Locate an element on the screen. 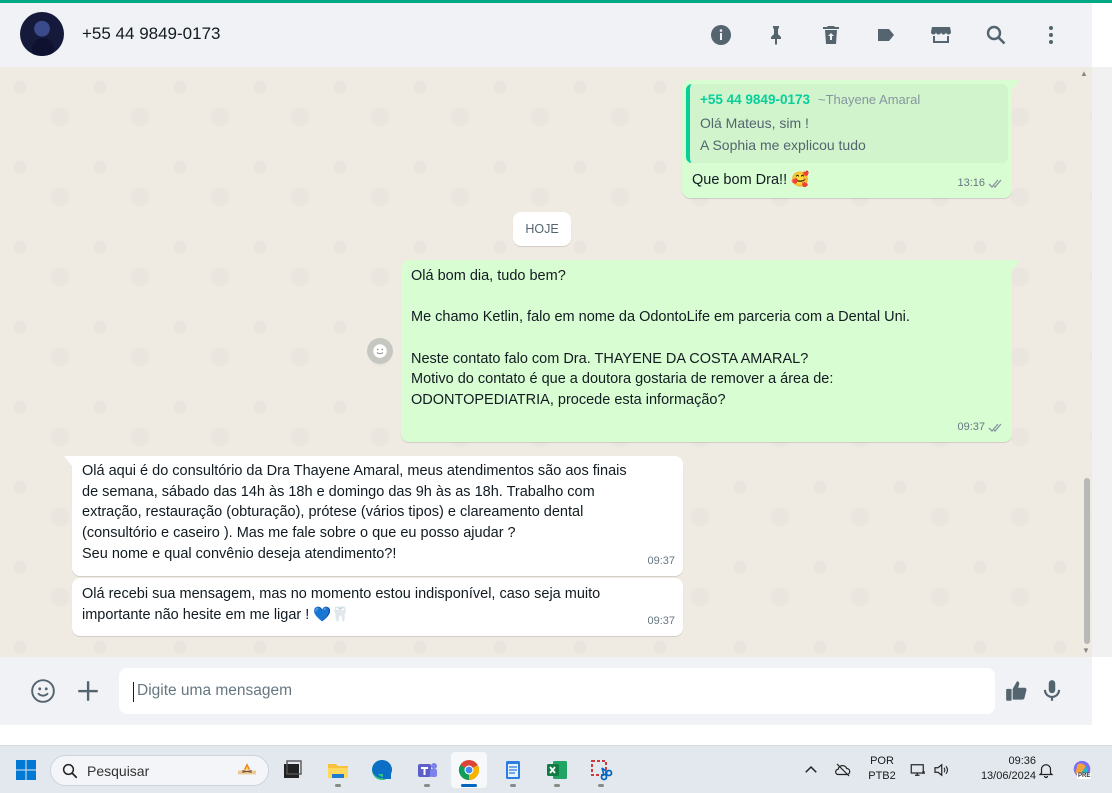 This screenshot has width=1112, height=793. clock-time: 09:36 is located at coordinates (1022, 761).